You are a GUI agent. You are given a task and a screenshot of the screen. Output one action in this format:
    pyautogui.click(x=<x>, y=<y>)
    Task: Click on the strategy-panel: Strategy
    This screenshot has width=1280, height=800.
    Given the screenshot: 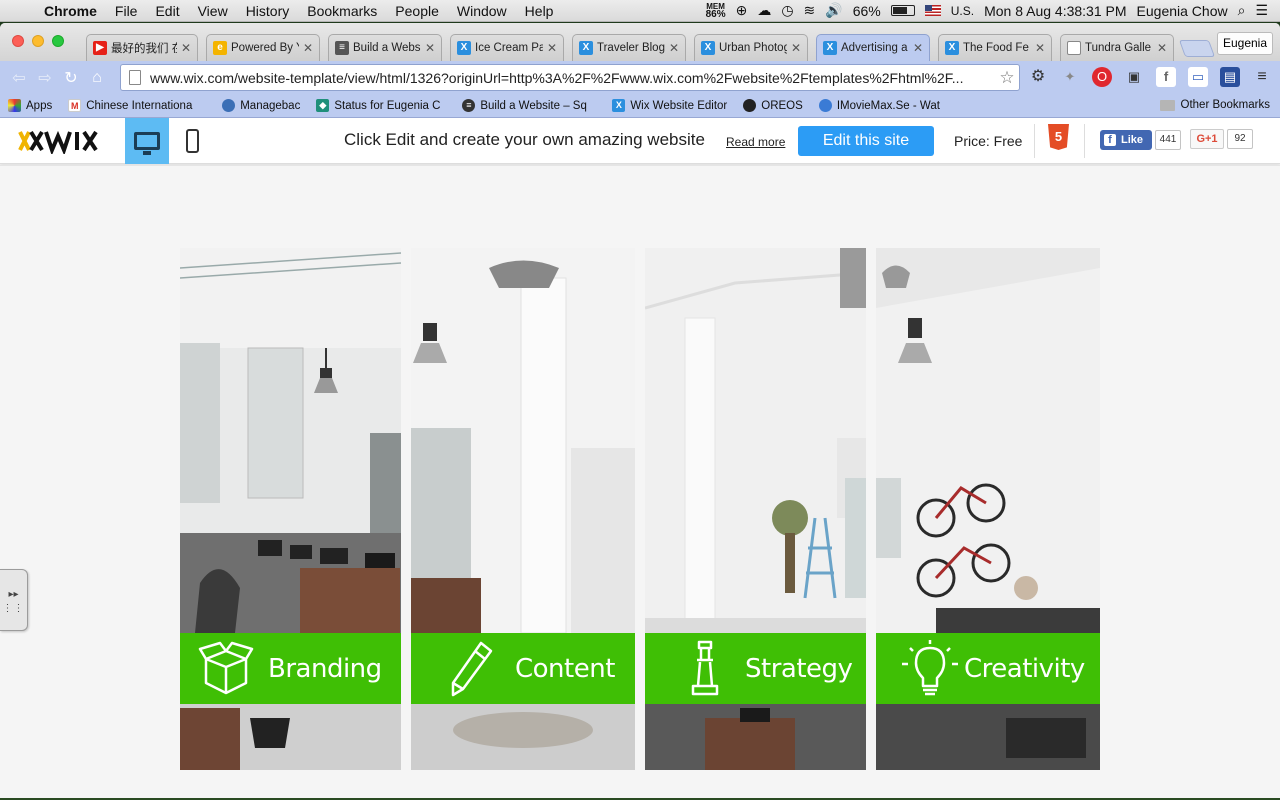 What is the action you would take?
    pyautogui.click(x=755, y=509)
    